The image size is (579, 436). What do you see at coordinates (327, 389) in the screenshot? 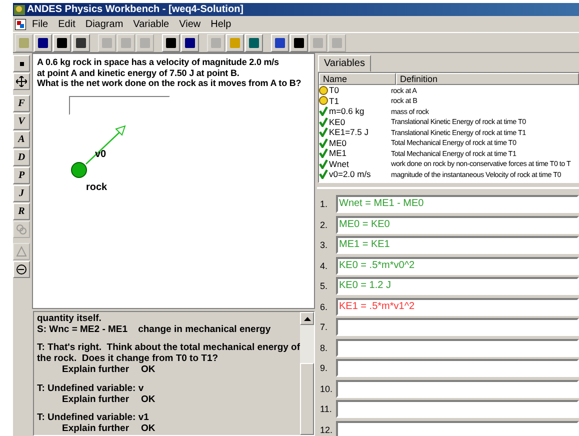
I see `equation-number: 10.` at bounding box center [327, 389].